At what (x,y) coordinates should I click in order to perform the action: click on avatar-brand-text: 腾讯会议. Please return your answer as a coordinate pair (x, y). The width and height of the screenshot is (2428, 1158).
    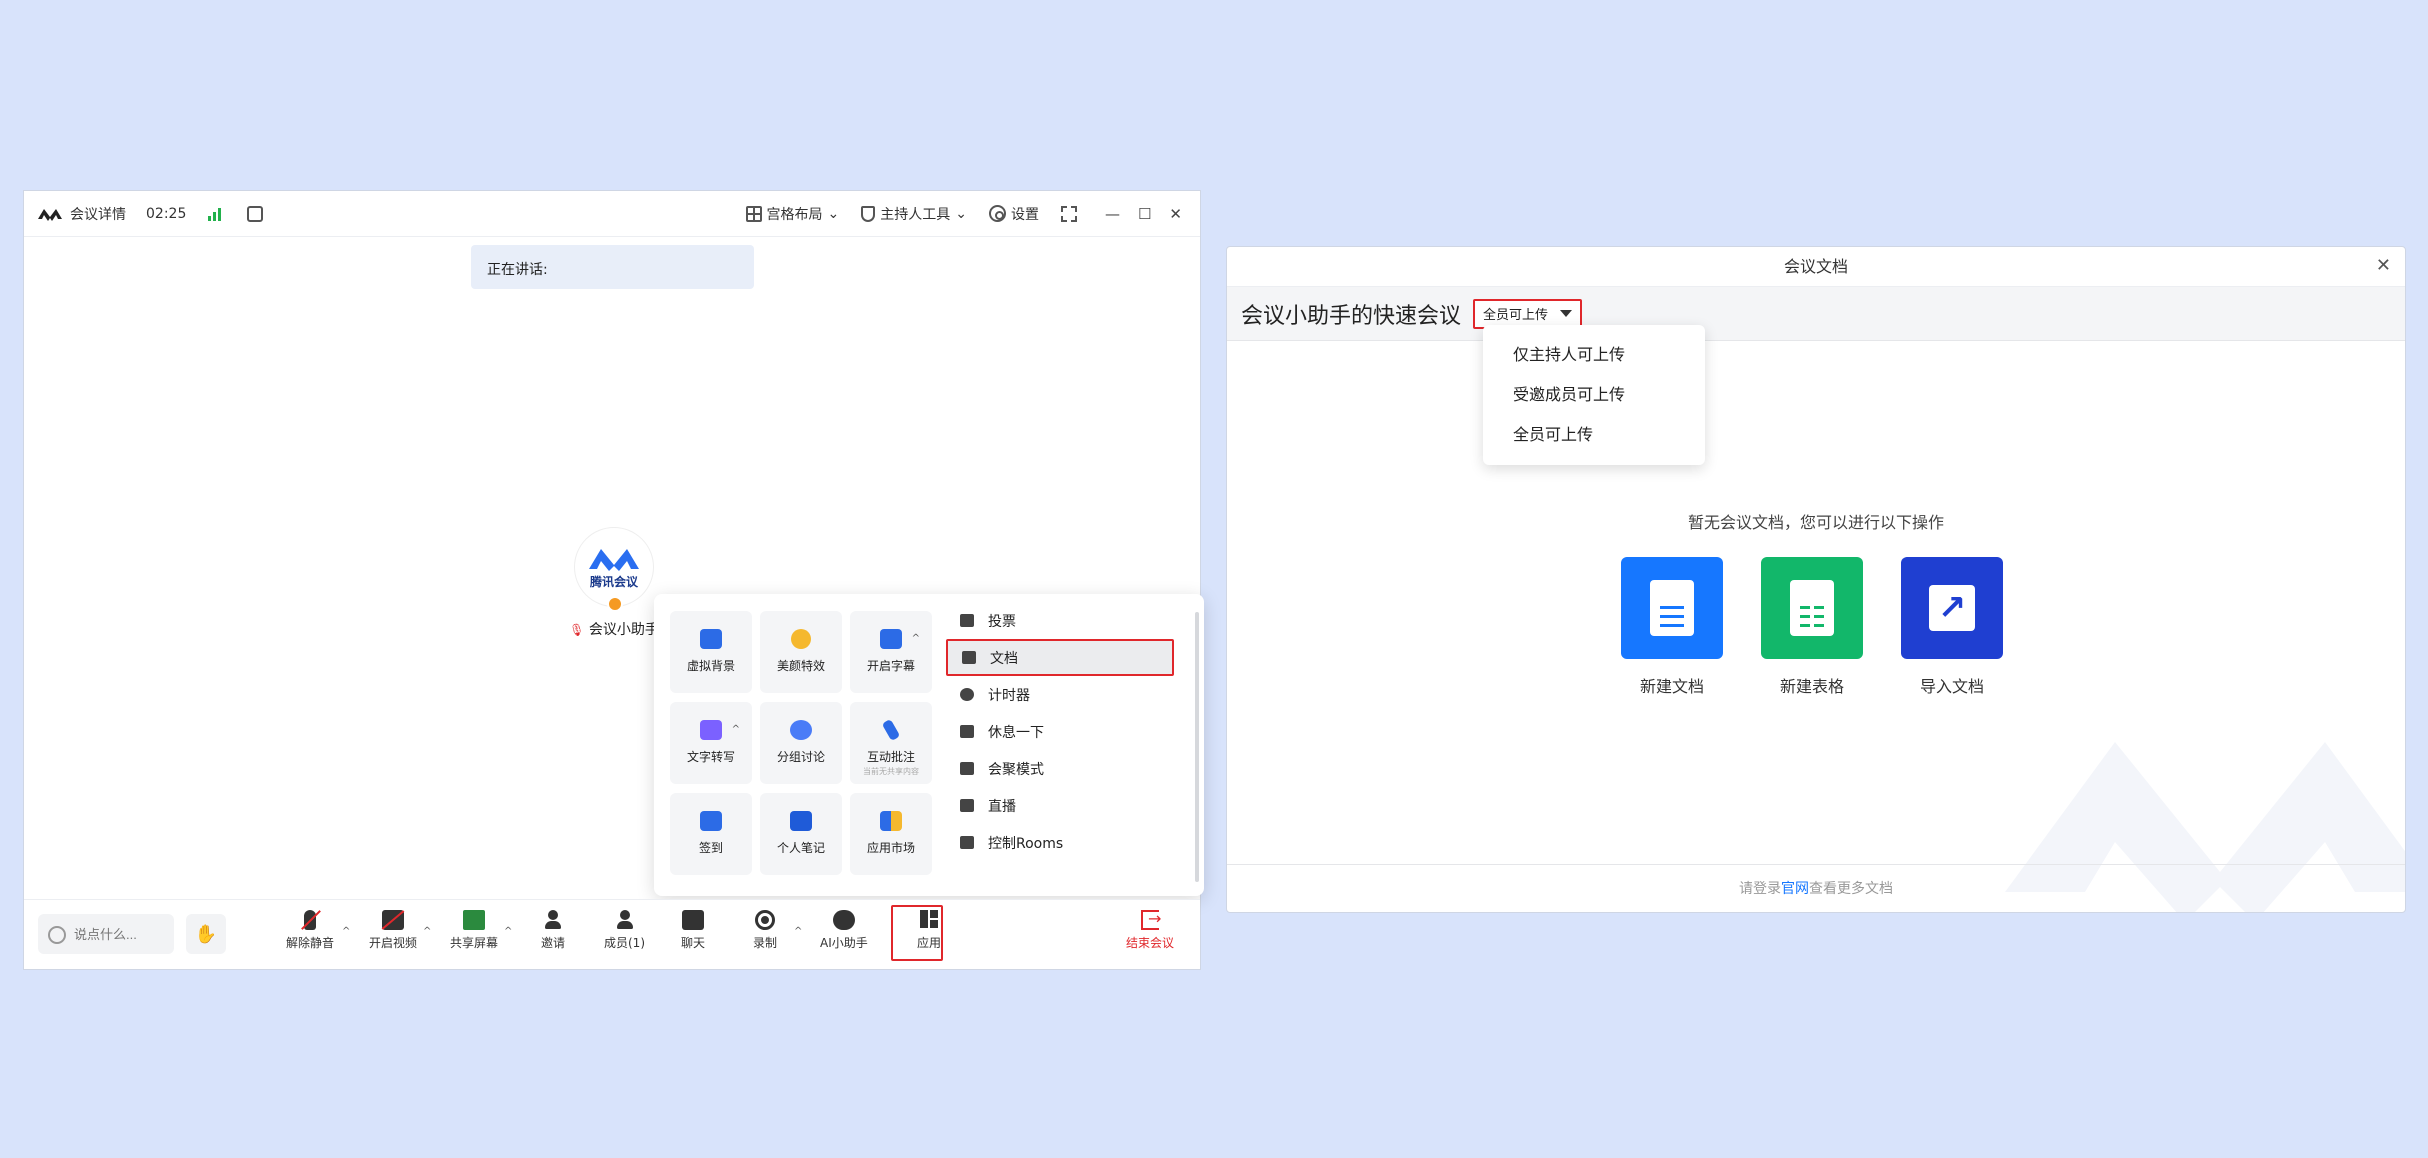
    Looking at the image, I should click on (613, 581).